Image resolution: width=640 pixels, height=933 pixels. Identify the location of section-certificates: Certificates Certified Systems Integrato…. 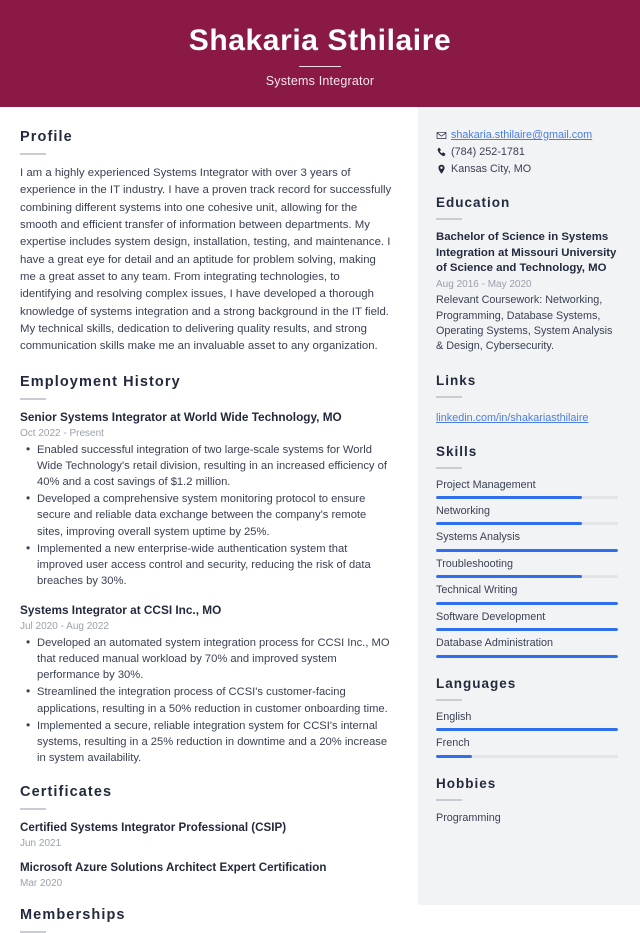
(207, 836).